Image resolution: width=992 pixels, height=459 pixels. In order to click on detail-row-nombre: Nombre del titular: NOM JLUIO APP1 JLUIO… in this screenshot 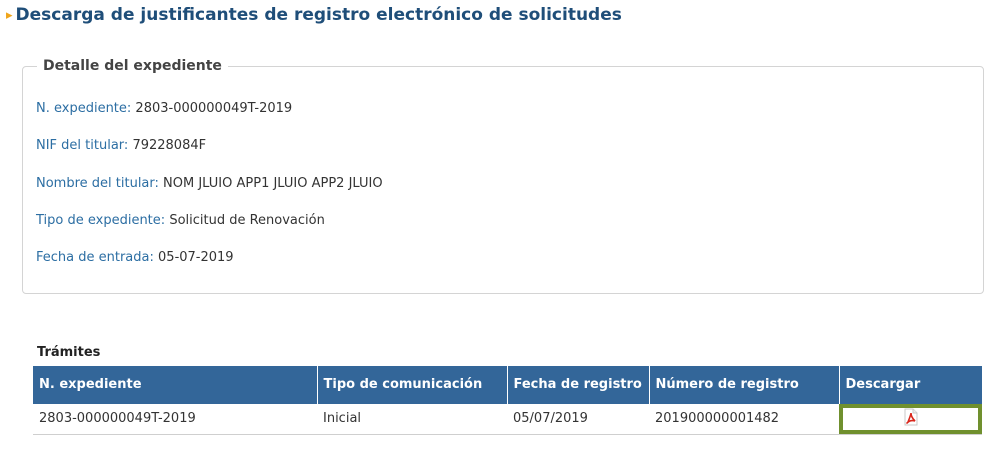, I will do `click(209, 184)`.